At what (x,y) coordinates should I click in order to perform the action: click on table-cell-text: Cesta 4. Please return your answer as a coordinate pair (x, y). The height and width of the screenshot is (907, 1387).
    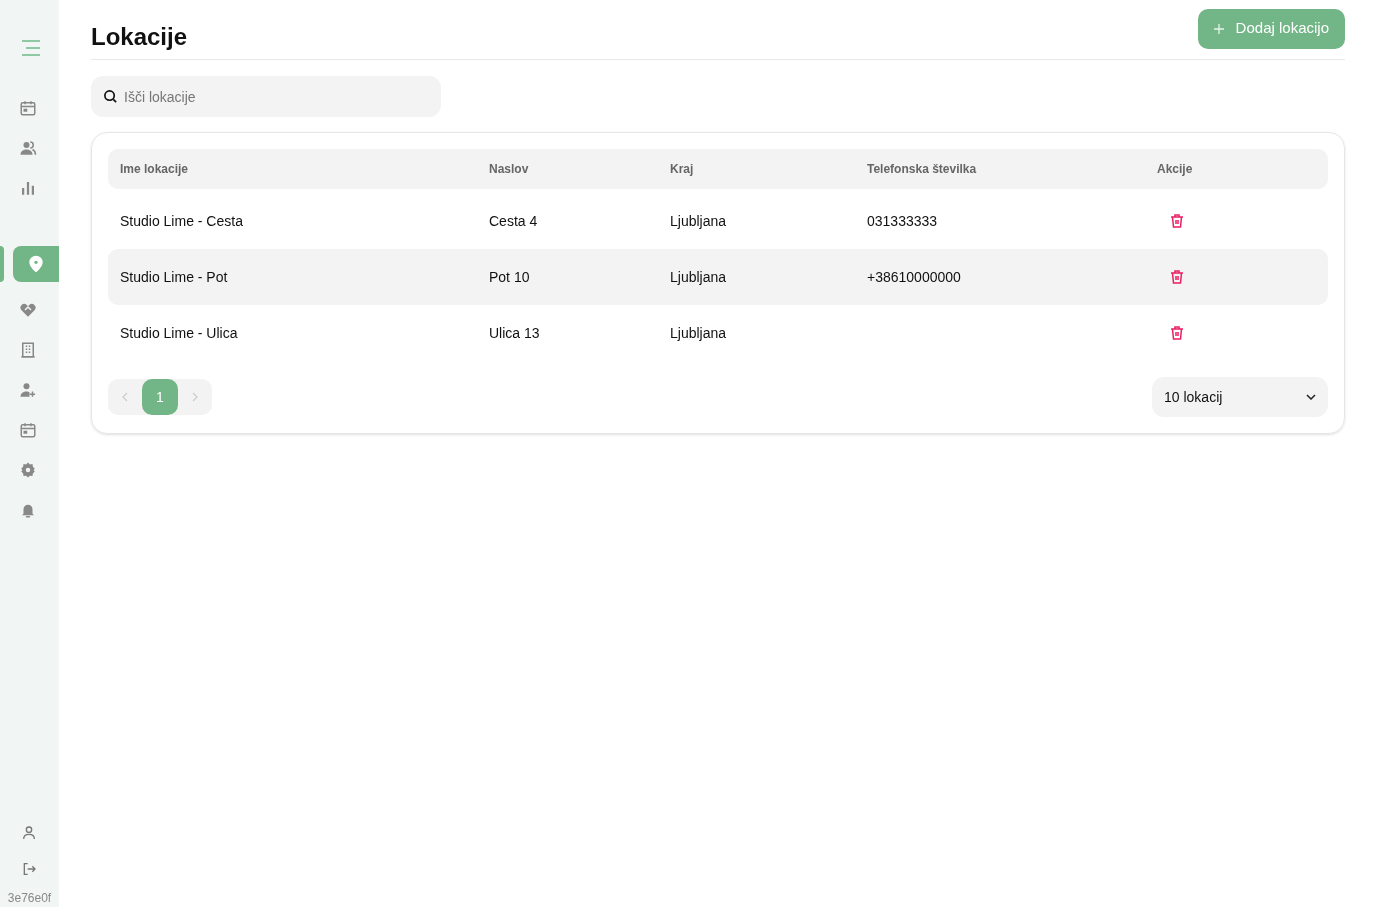
    Looking at the image, I should click on (514, 221).